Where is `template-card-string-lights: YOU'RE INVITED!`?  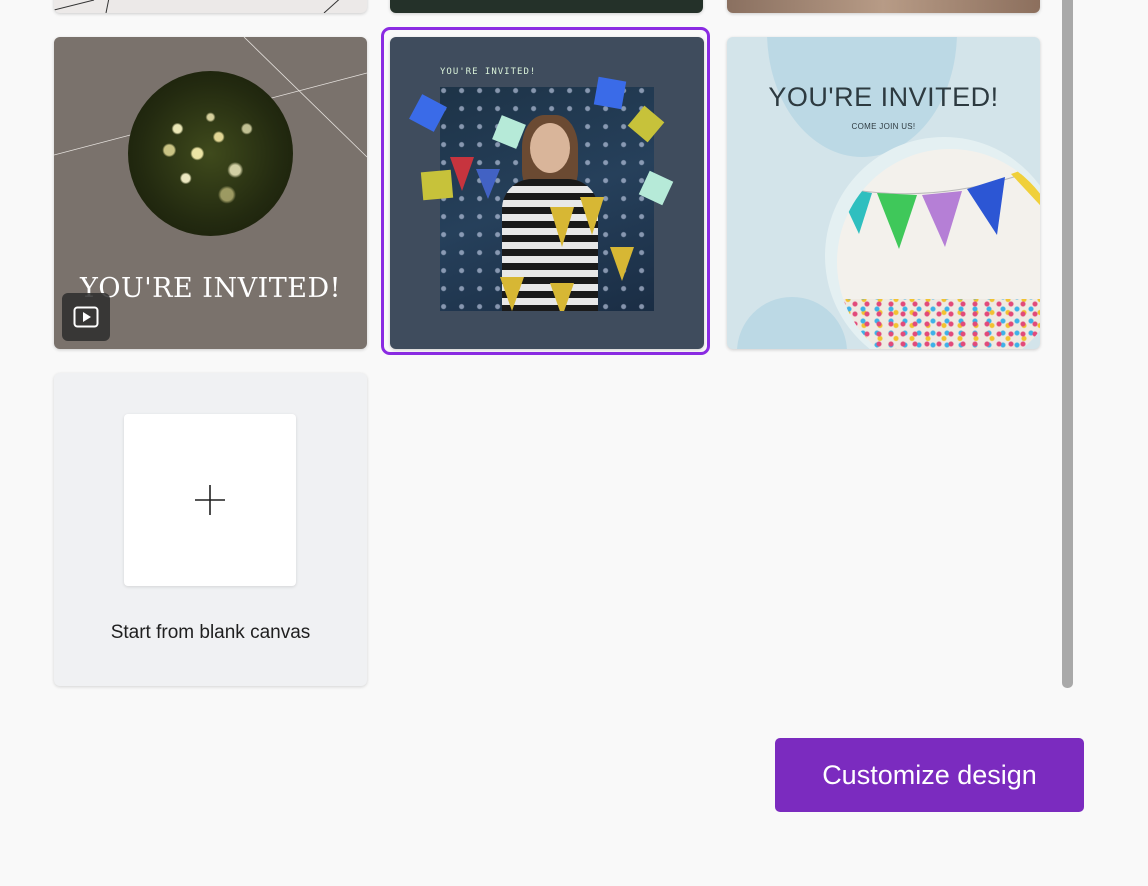
template-card-string-lights: YOU'RE INVITED! is located at coordinates (210, 193).